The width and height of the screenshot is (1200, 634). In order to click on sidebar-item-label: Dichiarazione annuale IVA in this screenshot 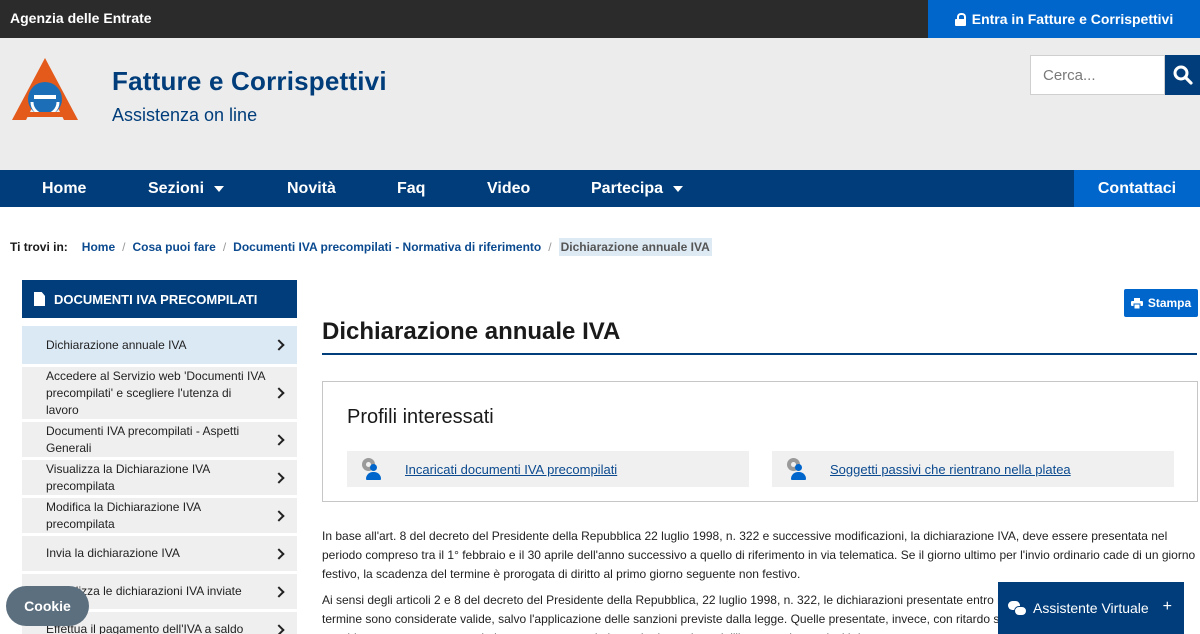, I will do `click(116, 344)`.